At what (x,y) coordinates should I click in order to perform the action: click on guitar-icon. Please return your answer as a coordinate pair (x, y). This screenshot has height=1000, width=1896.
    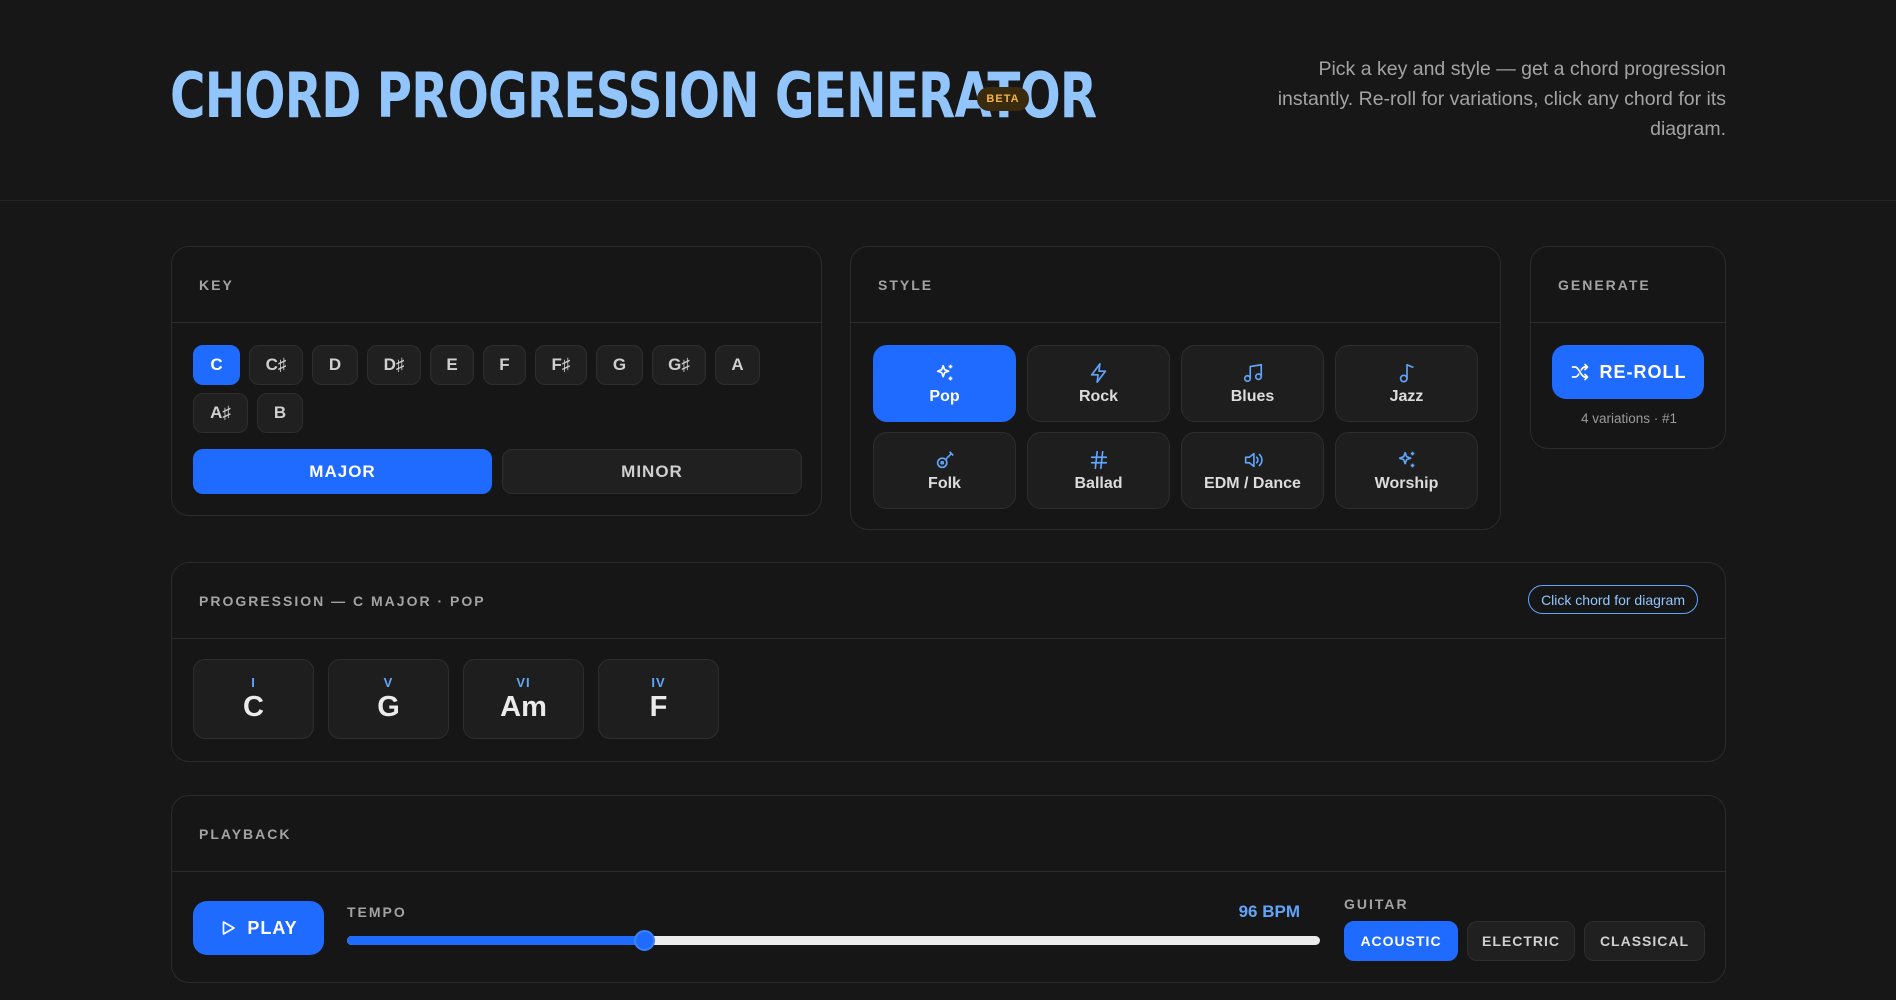
    Looking at the image, I should click on (945, 459).